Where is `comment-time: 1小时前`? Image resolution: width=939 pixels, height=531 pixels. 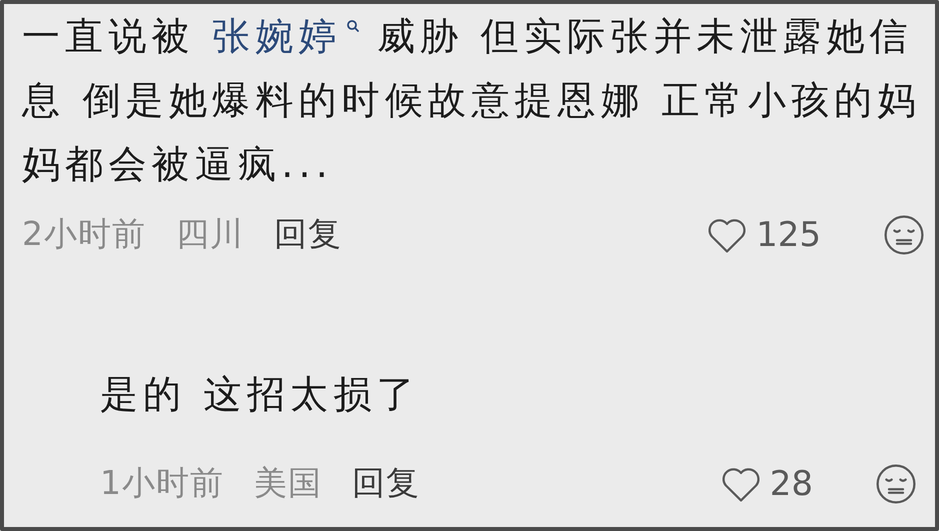
comment-time: 1小时前 is located at coordinates (162, 483).